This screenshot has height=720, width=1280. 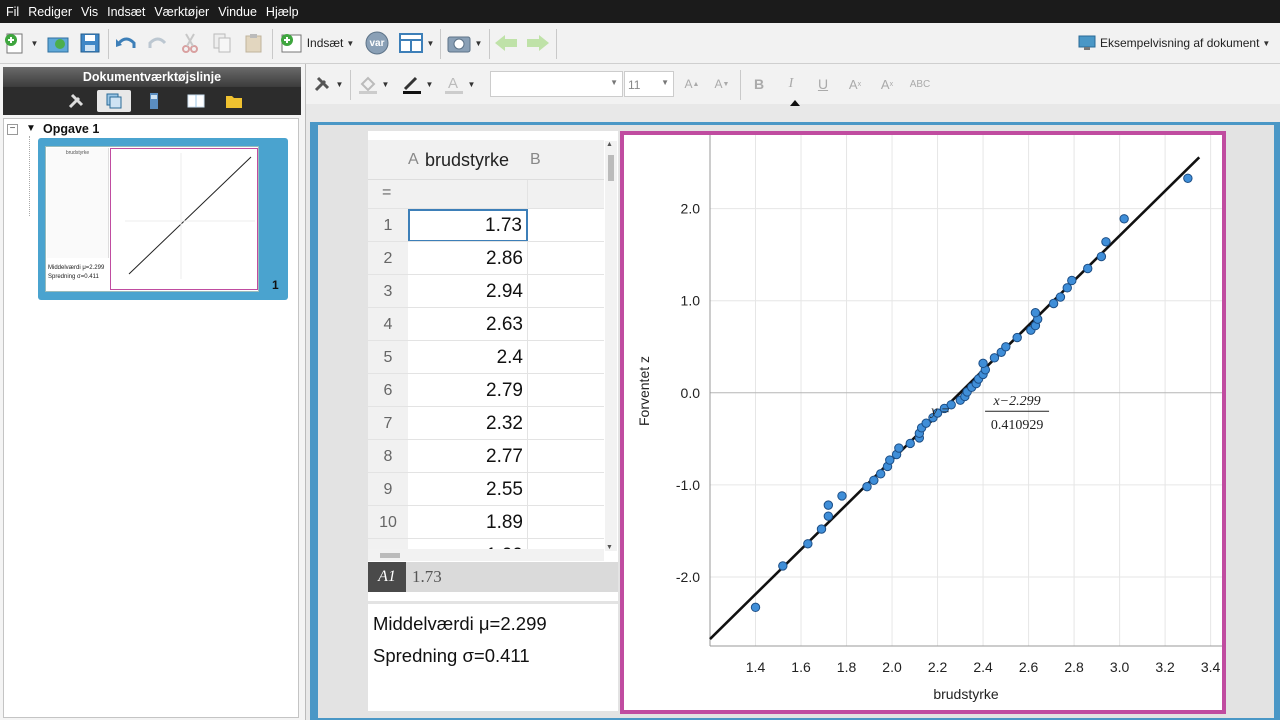 What do you see at coordinates (126, 43) in the screenshot?
I see `undo-button` at bounding box center [126, 43].